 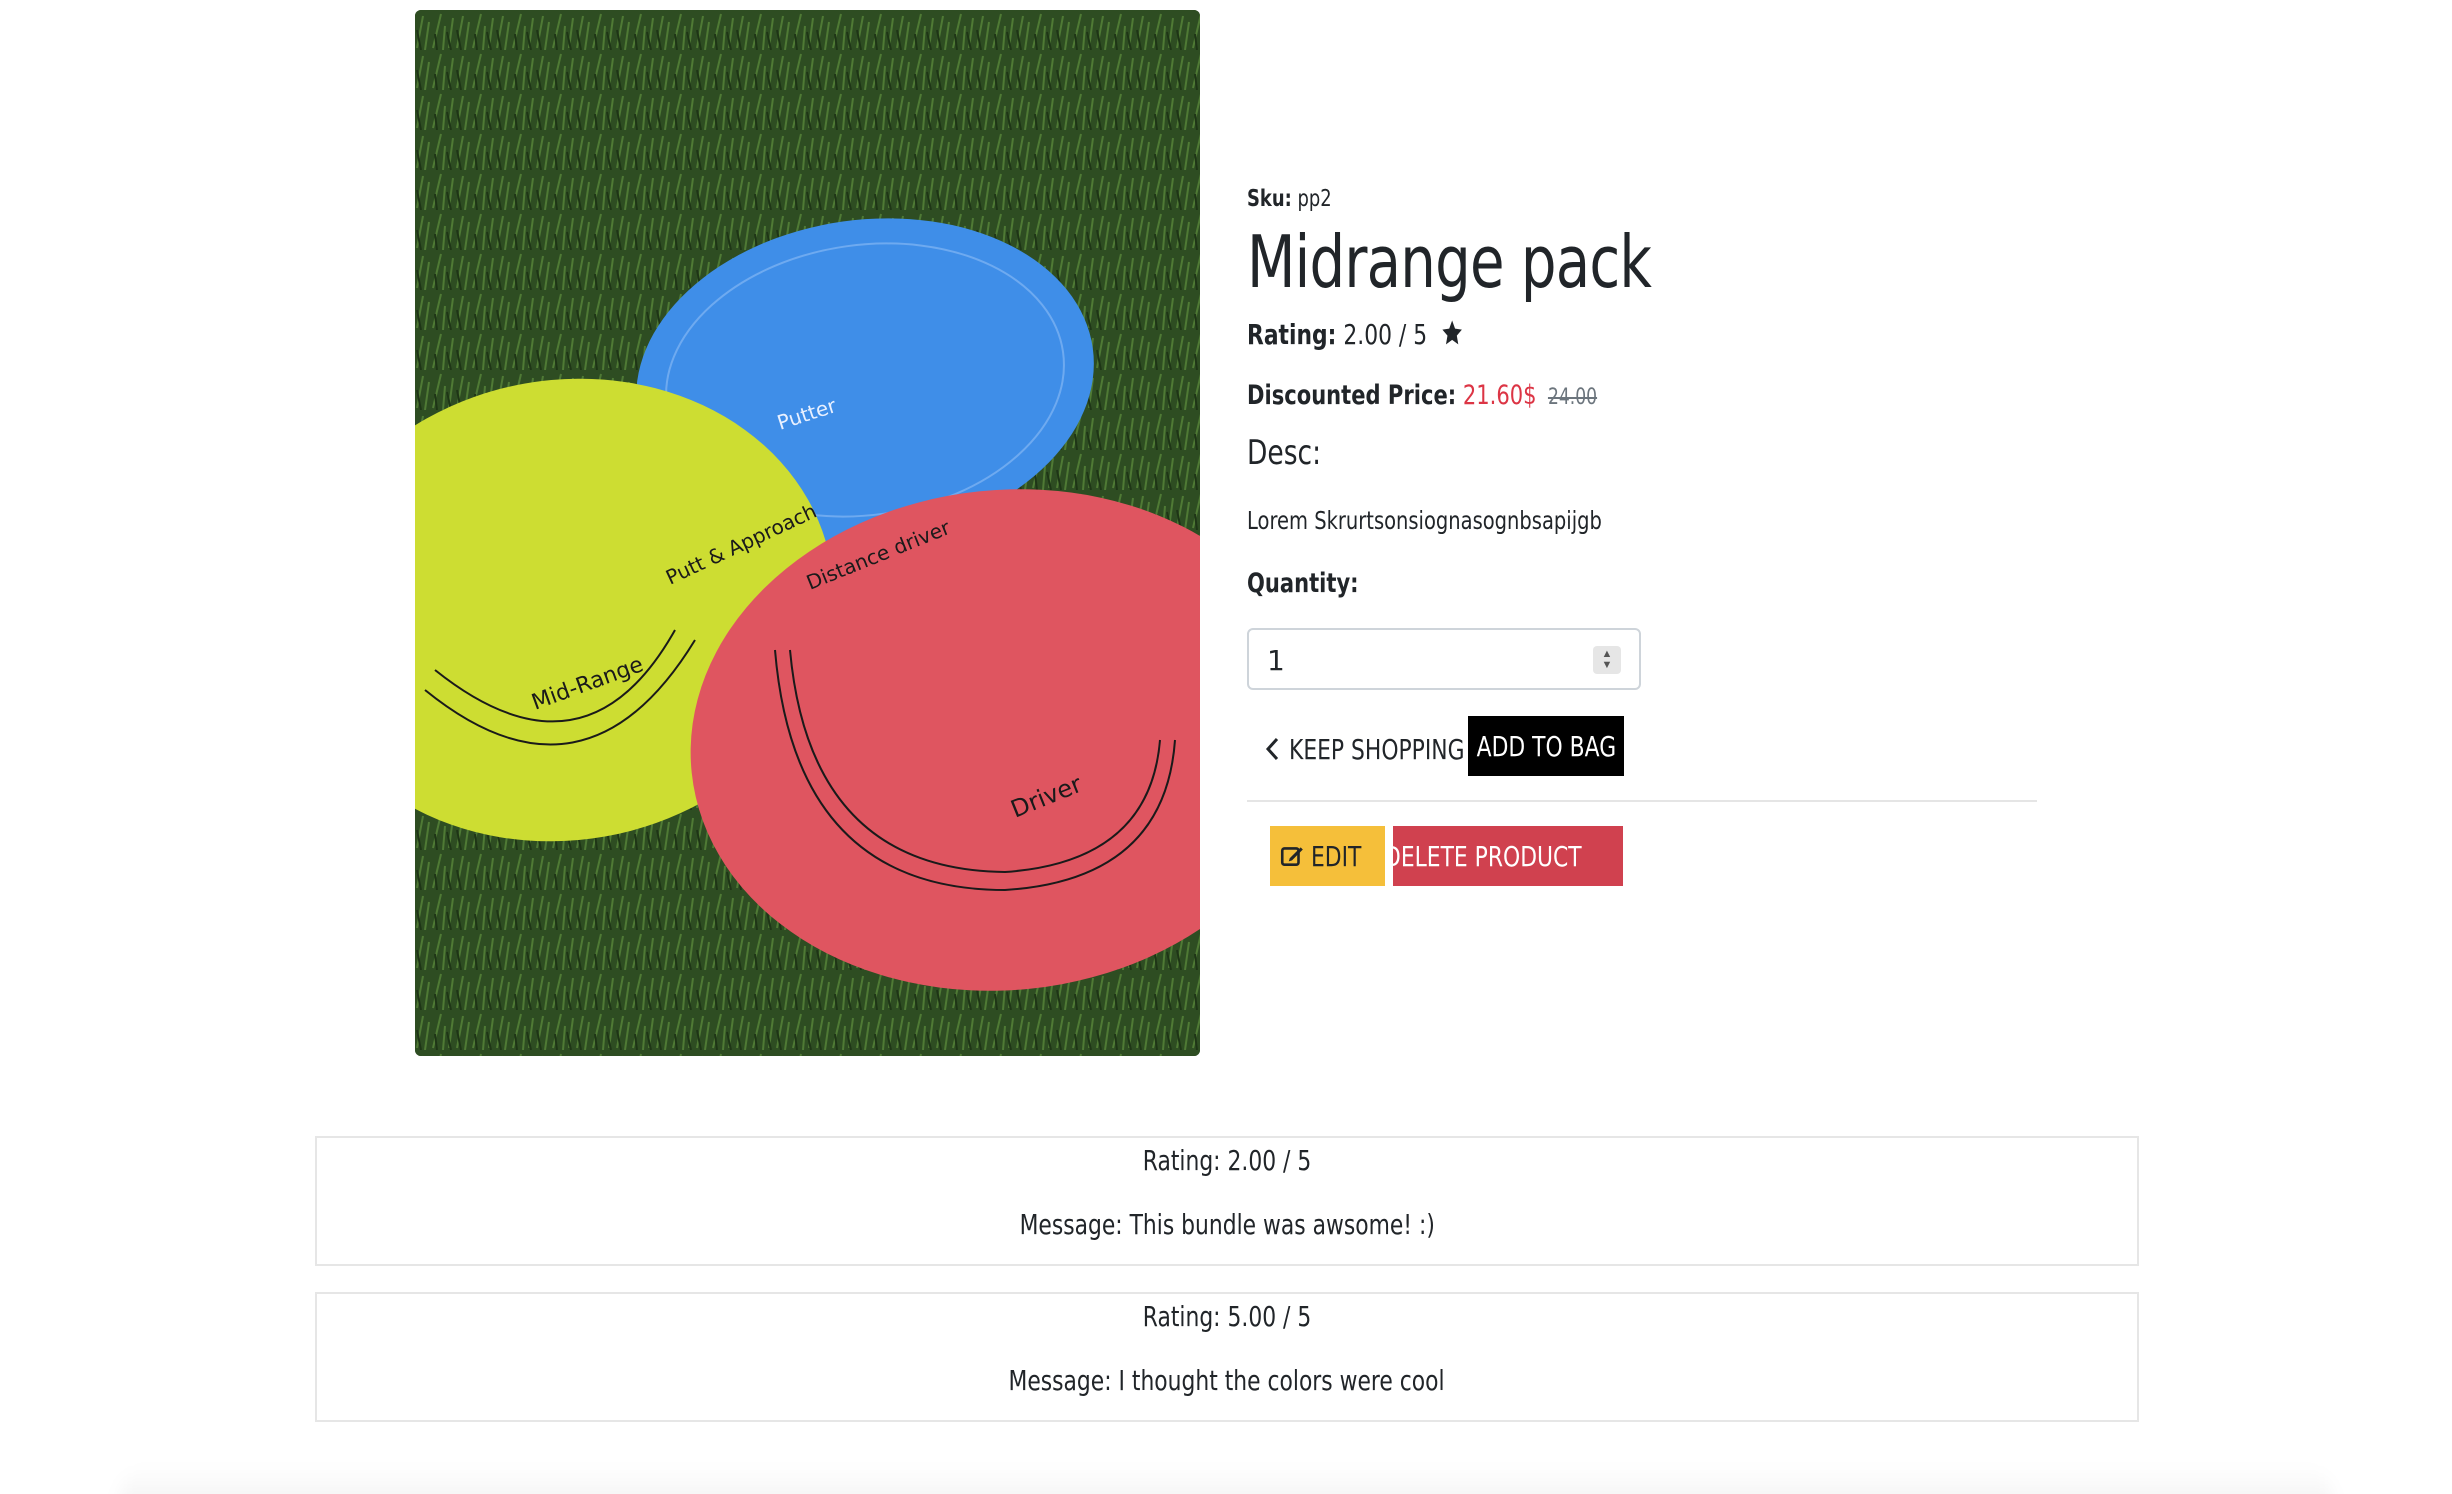 I want to click on sku-label: Sku:, so click(x=1269, y=199).